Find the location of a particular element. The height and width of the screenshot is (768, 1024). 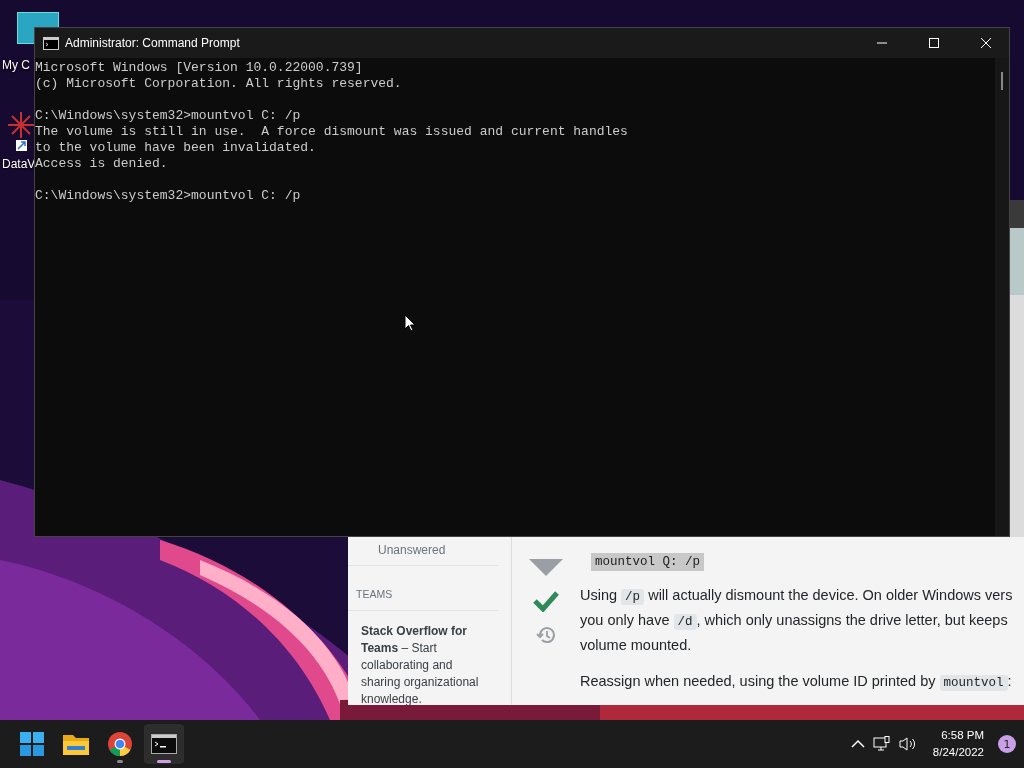

console-icon is located at coordinates (51, 43).